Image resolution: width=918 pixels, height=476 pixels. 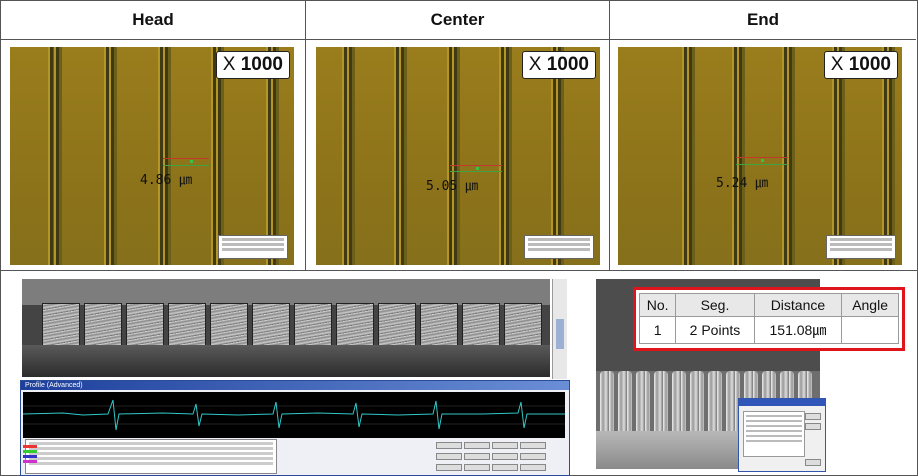 What do you see at coordinates (295, 385) in the screenshot?
I see `window-title: Profile (Advanced)` at bounding box center [295, 385].